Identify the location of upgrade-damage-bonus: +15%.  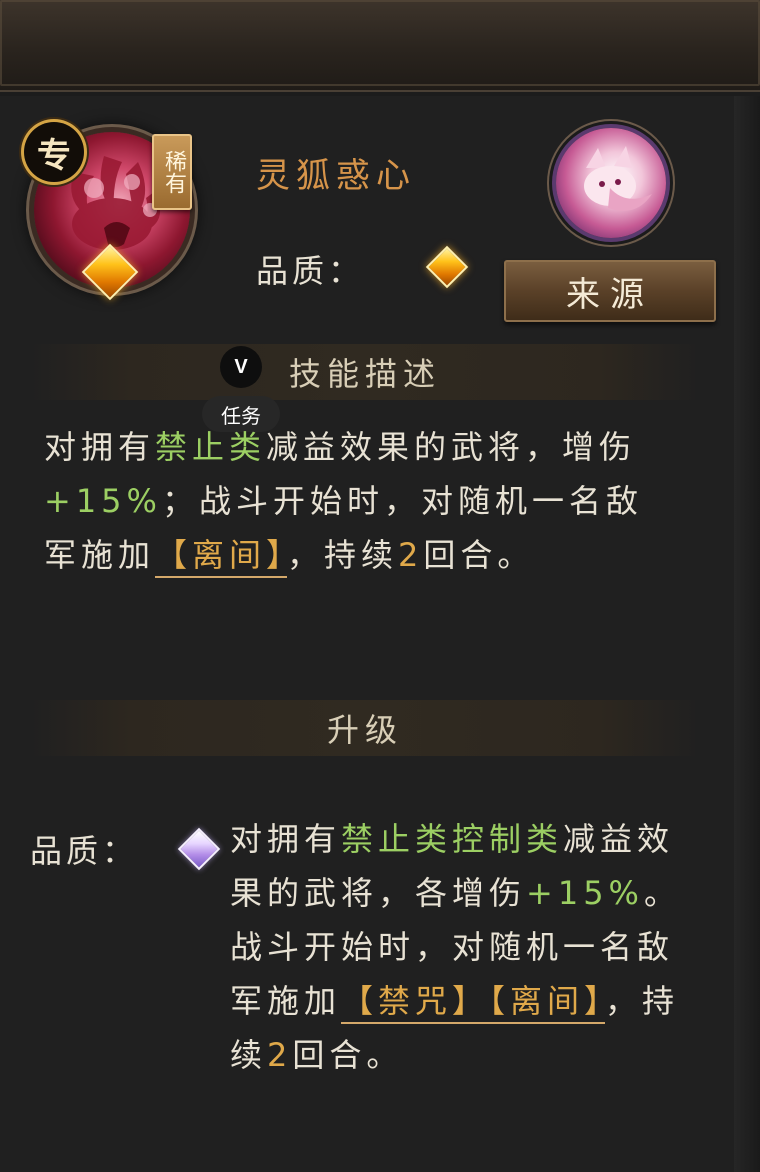
(585, 893).